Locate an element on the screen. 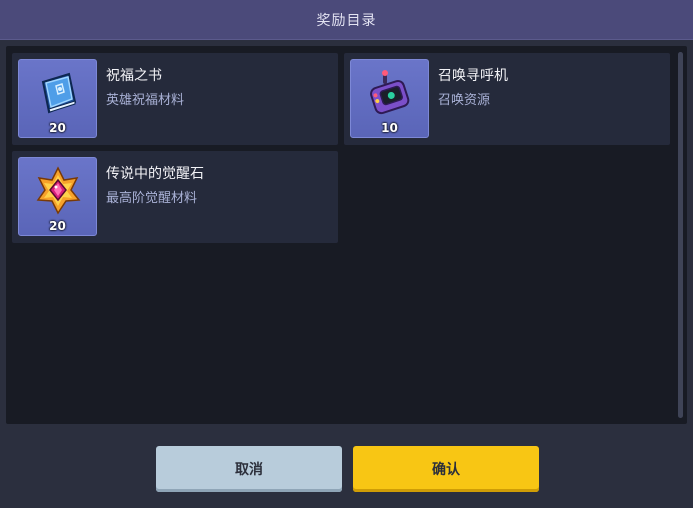 Image resolution: width=693 pixels, height=508 pixels. reward-name: 传说中的觉醒石 is located at coordinates (155, 174).